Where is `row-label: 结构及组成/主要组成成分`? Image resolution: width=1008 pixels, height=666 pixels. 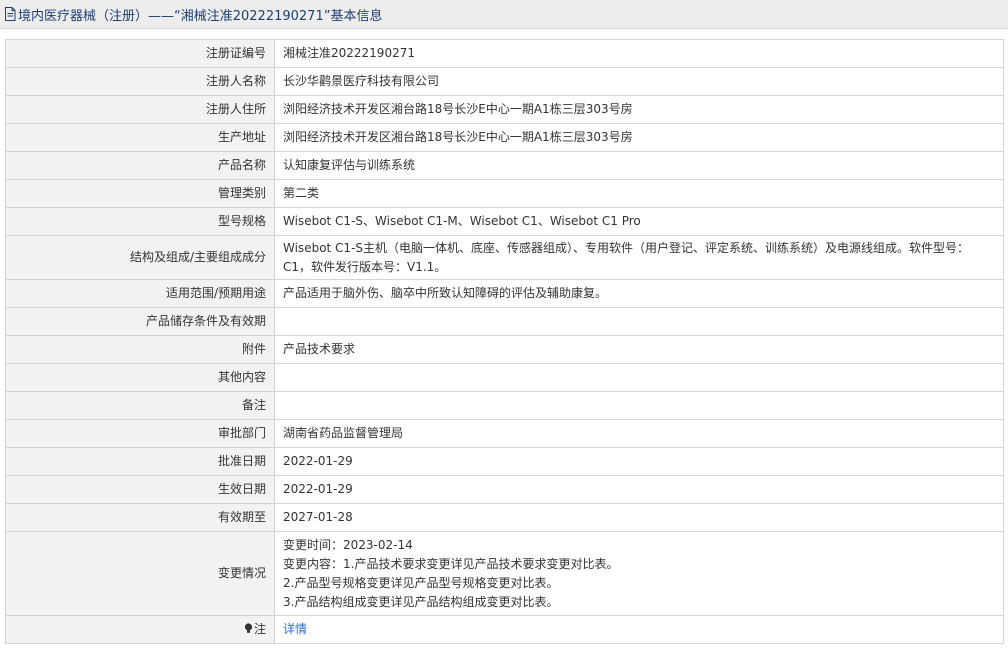
row-label: 结构及组成/主要组成成分 is located at coordinates (140, 257).